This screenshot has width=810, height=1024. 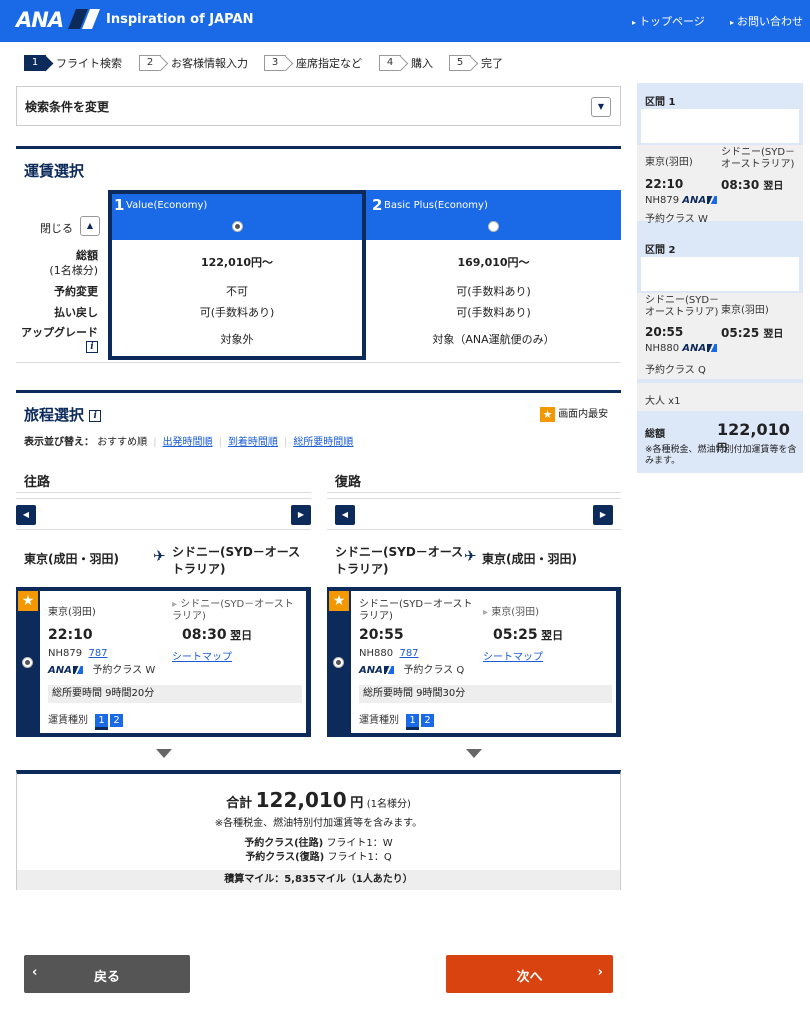 What do you see at coordinates (434, 670) in the screenshot?
I see `booking-class: 予約クラス Q` at bounding box center [434, 670].